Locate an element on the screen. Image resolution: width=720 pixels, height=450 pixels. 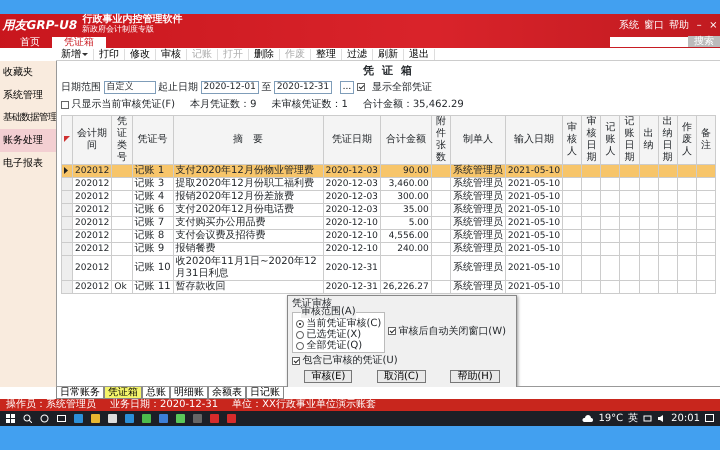
sidebar-item: 电子报表 is located at coordinates (28, 164).